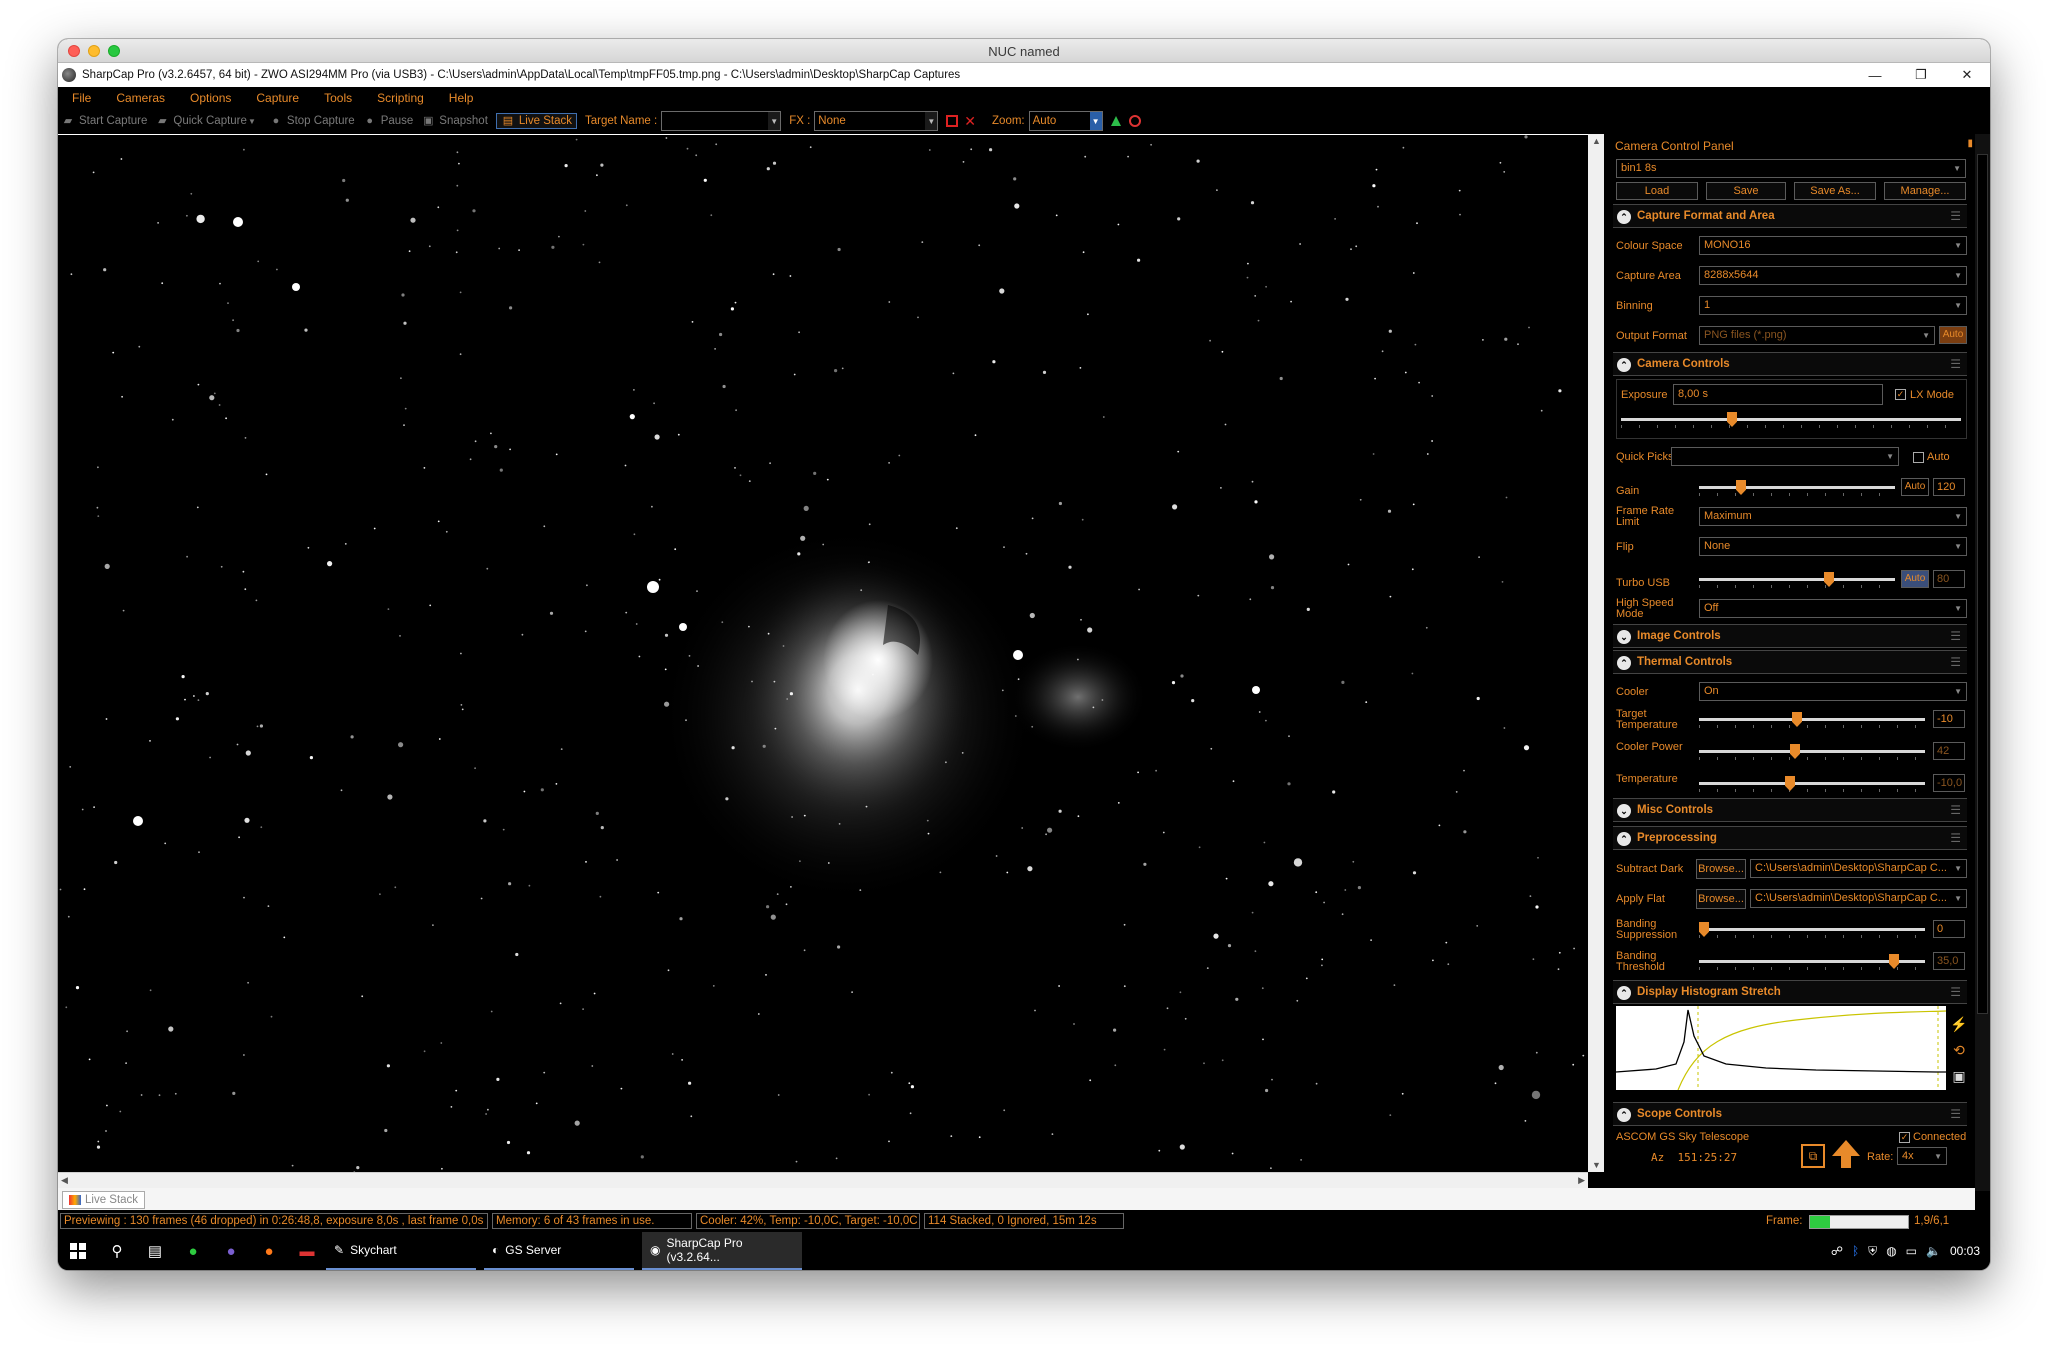  Describe the element at coordinates (1797, 580) in the screenshot. I see `turbo-usb-slider` at that location.